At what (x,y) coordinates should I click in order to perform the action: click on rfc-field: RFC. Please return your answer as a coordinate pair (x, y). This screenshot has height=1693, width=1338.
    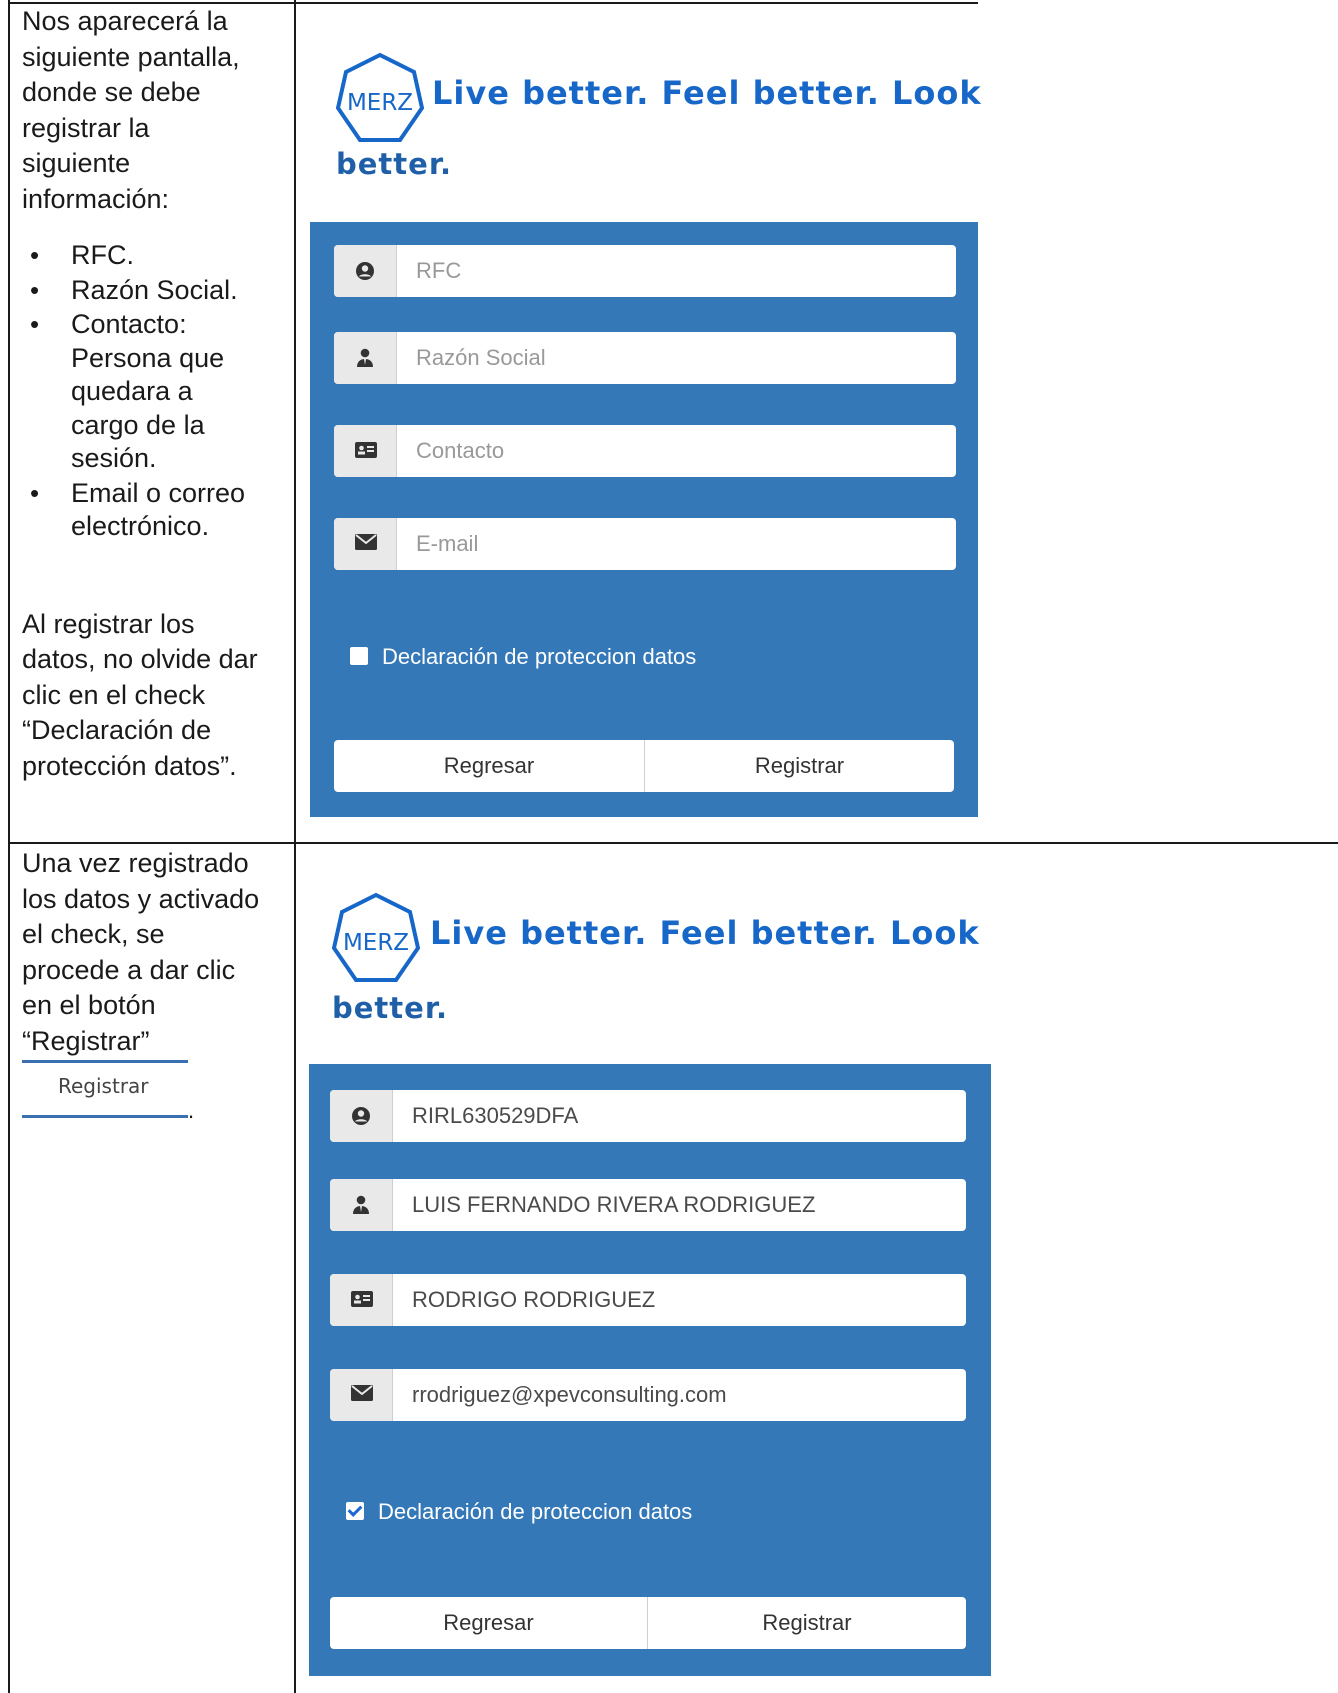
    Looking at the image, I should click on (645, 271).